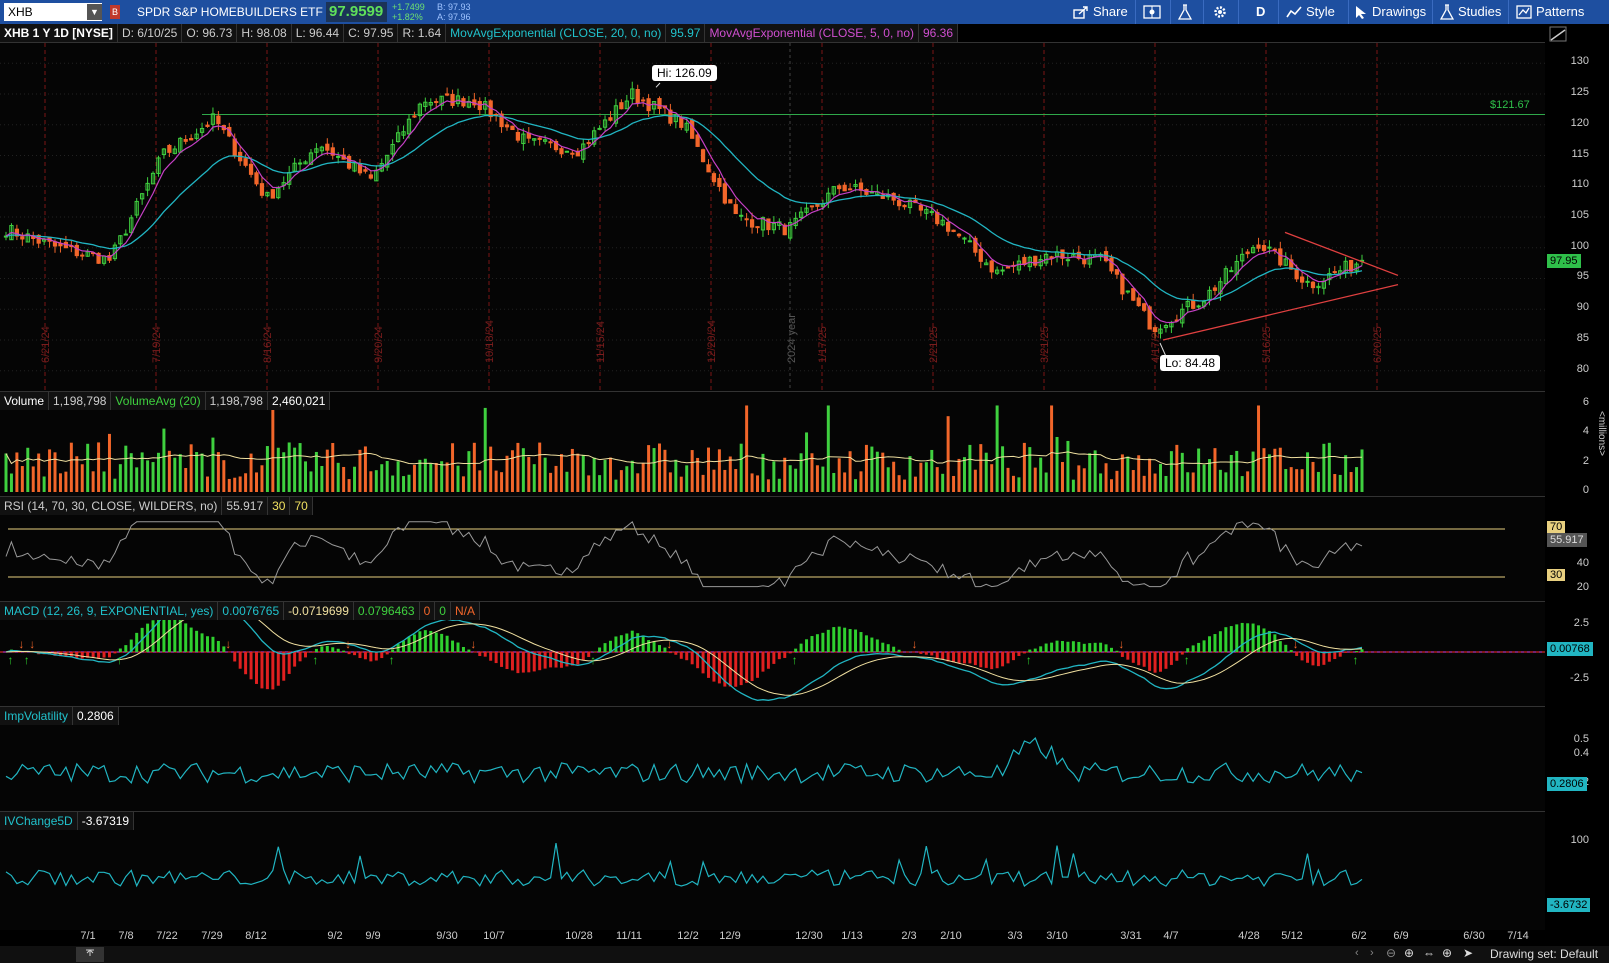 This screenshot has height=963, width=1609. What do you see at coordinates (1558, 34) in the screenshot?
I see `trendline-icon` at bounding box center [1558, 34].